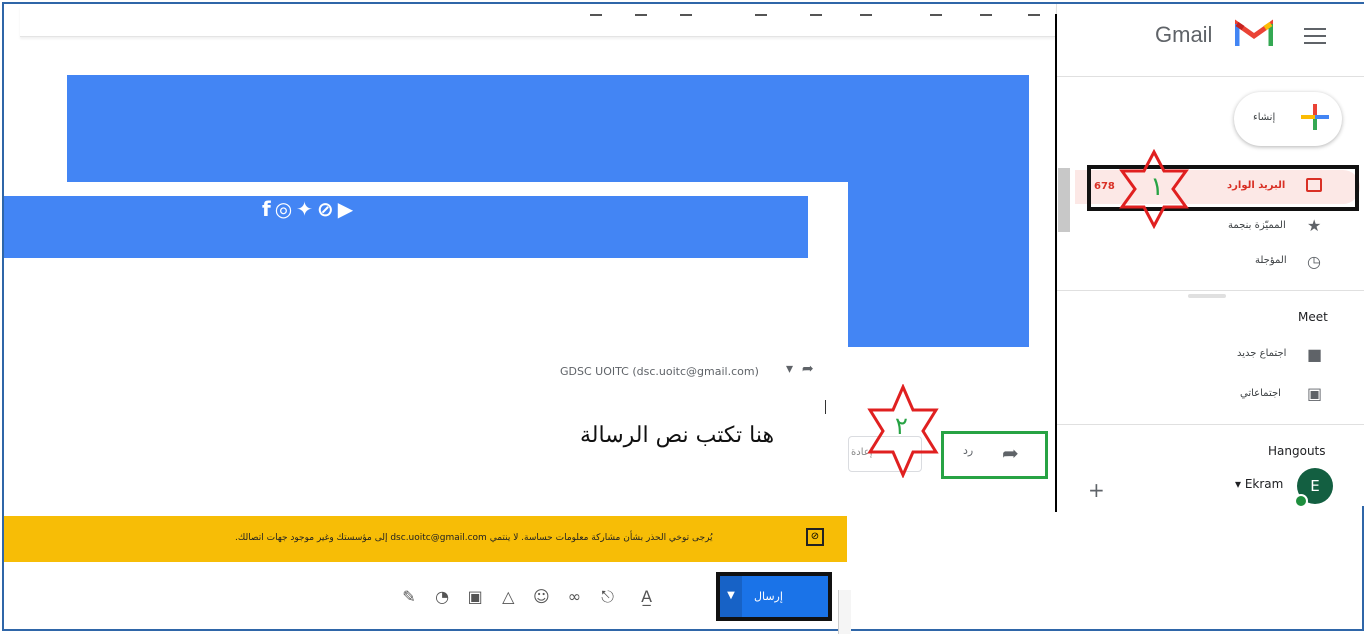 This screenshot has height=635, width=1368. What do you see at coordinates (1313, 317) in the screenshot?
I see `meet-title: Meet` at bounding box center [1313, 317].